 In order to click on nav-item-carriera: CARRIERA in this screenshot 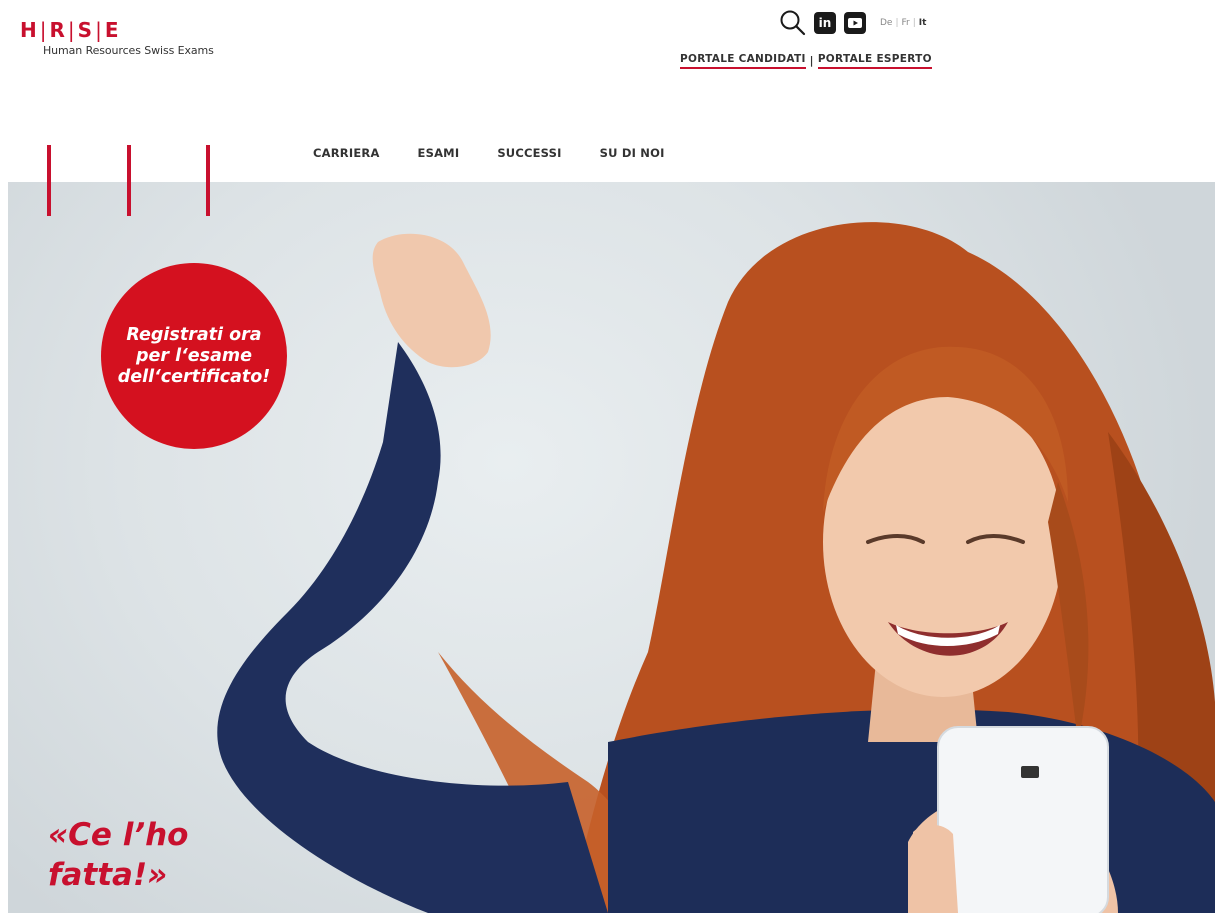, I will do `click(346, 153)`.